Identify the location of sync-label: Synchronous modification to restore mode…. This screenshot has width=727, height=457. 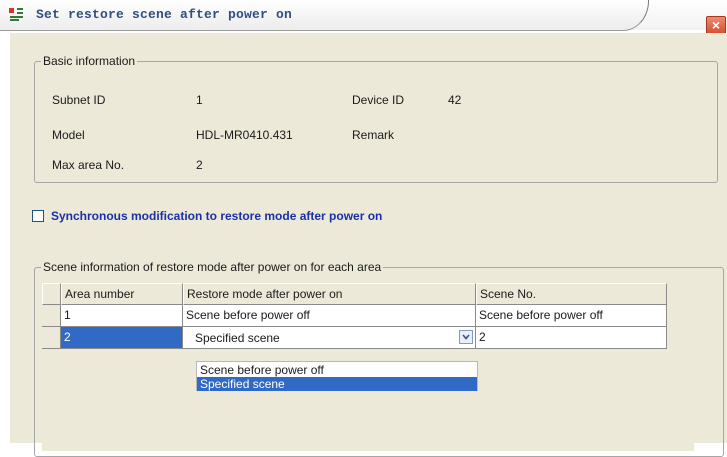
(216, 216).